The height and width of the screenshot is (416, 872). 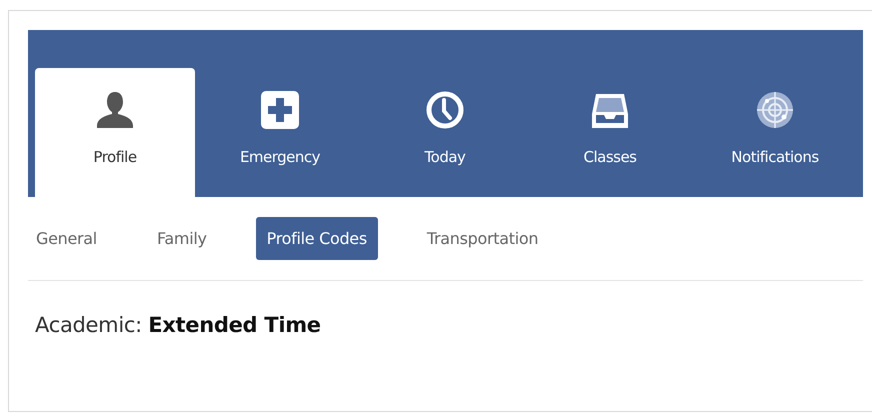 What do you see at coordinates (115, 110) in the screenshot?
I see `person-icon` at bounding box center [115, 110].